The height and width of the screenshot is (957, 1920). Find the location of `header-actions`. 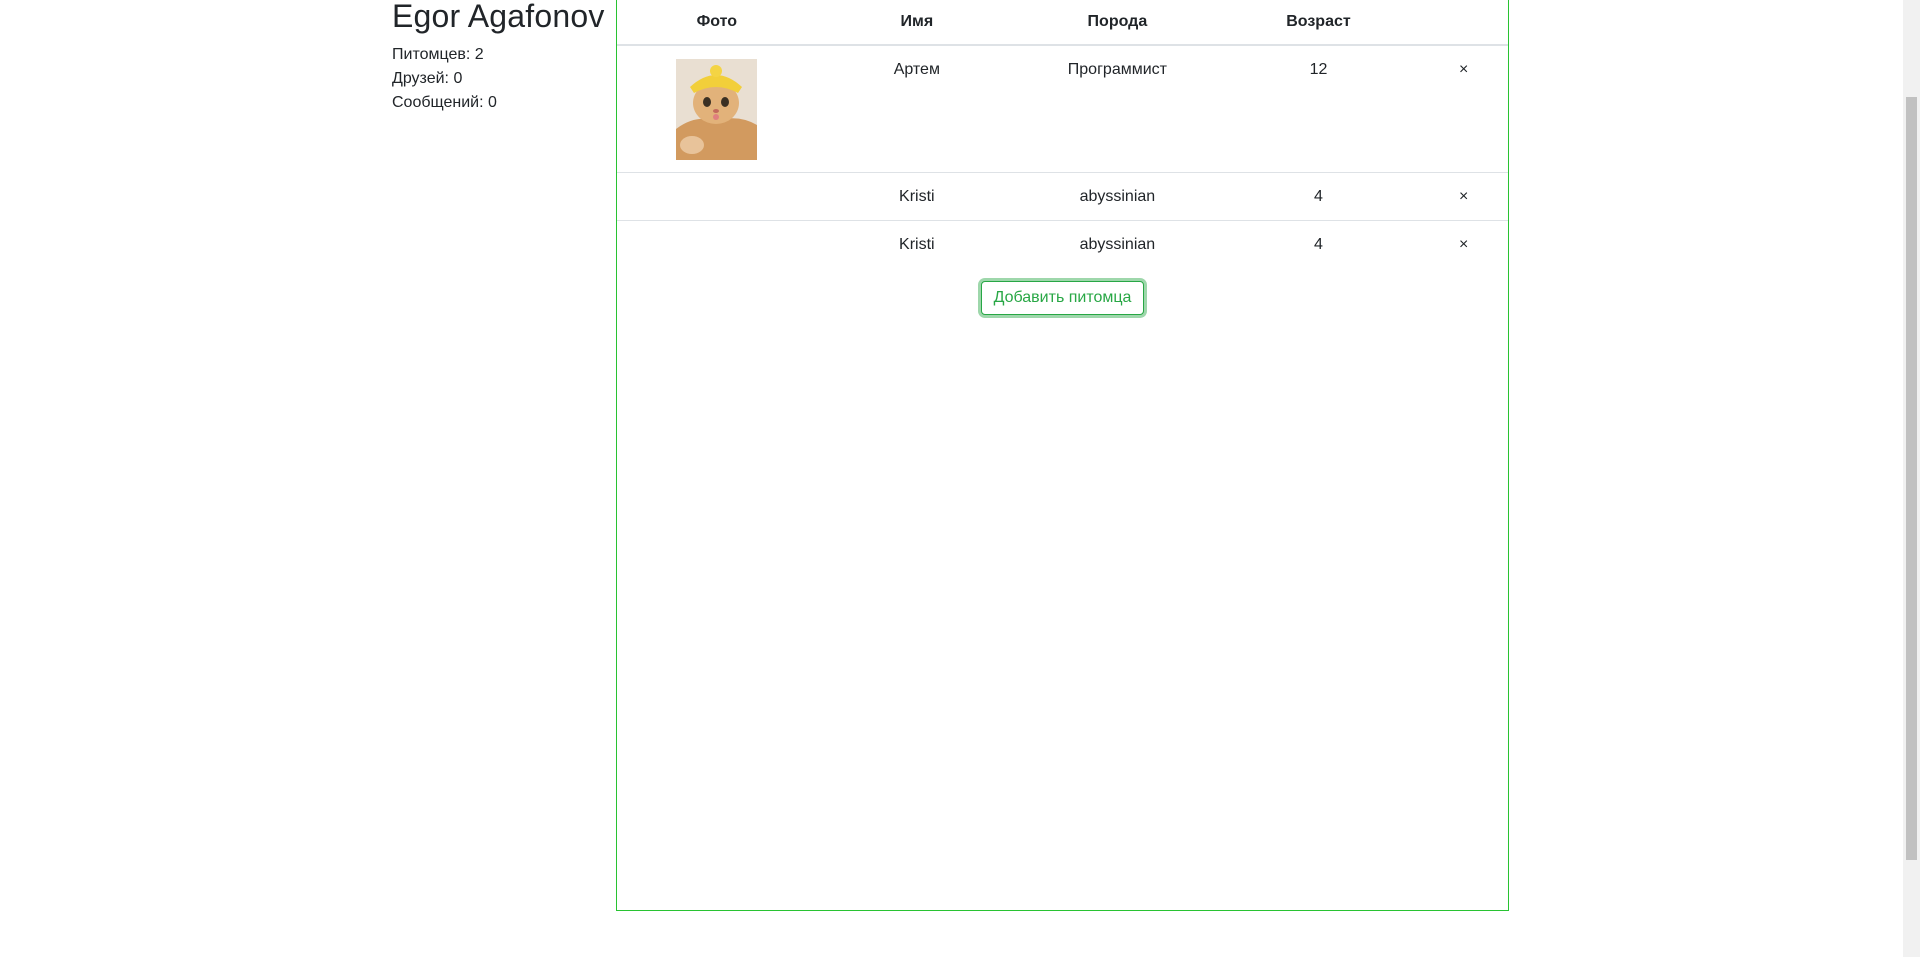

header-actions is located at coordinates (1463, 23).